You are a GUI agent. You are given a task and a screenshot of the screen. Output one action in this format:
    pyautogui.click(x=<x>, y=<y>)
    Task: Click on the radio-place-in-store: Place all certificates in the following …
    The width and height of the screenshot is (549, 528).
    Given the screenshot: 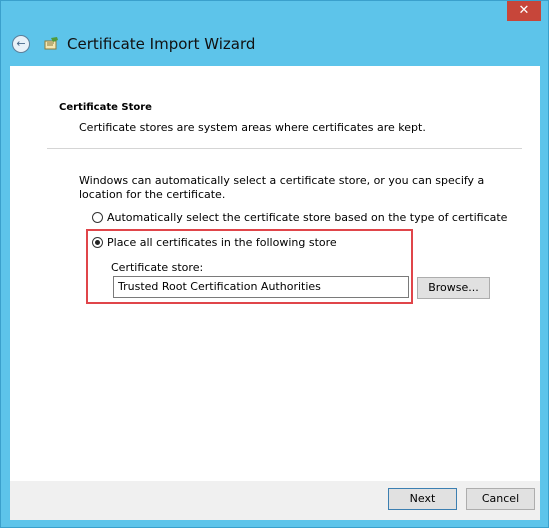 What is the action you would take?
    pyautogui.click(x=214, y=242)
    